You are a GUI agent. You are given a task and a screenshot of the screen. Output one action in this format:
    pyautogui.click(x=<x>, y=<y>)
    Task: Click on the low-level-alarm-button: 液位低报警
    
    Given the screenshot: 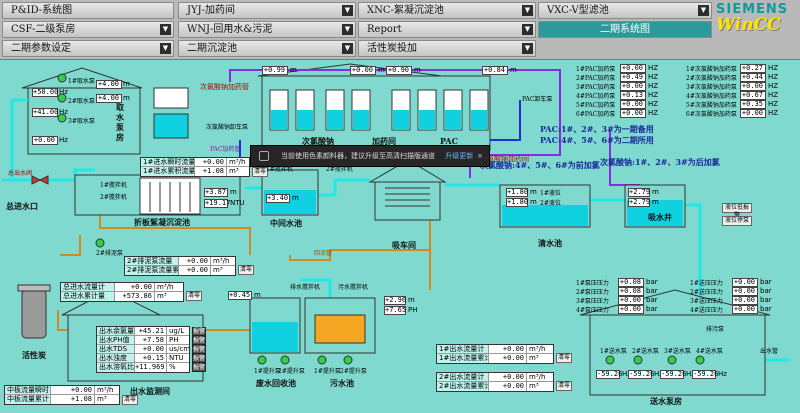 What is the action you would take?
    pyautogui.click(x=737, y=211)
    